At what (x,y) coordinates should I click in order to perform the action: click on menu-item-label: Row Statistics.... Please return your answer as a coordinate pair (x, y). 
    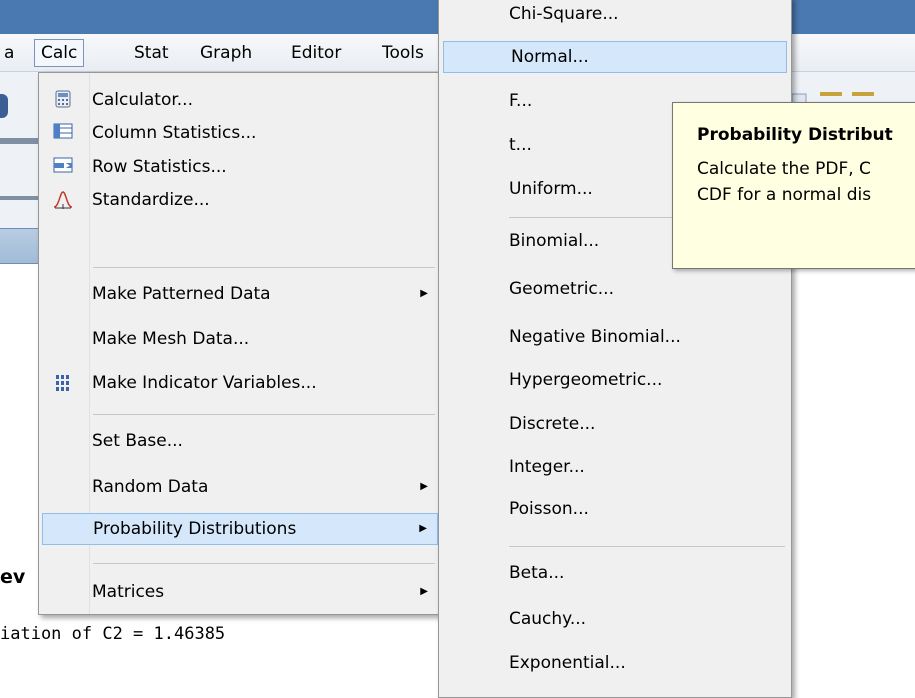
    Looking at the image, I should click on (159, 167).